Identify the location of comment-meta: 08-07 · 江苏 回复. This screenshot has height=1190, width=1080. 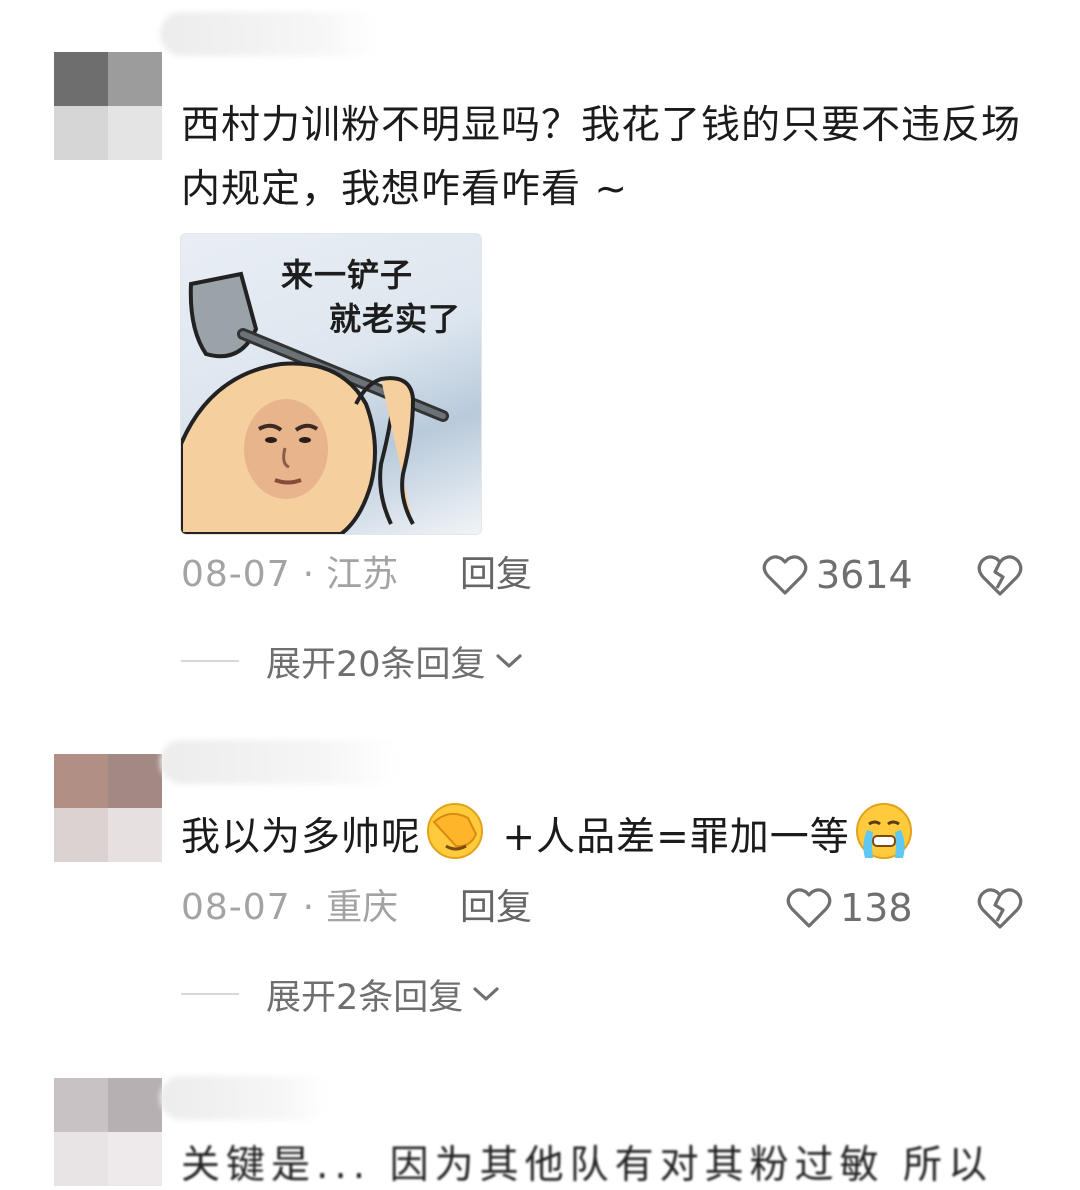
(381, 575).